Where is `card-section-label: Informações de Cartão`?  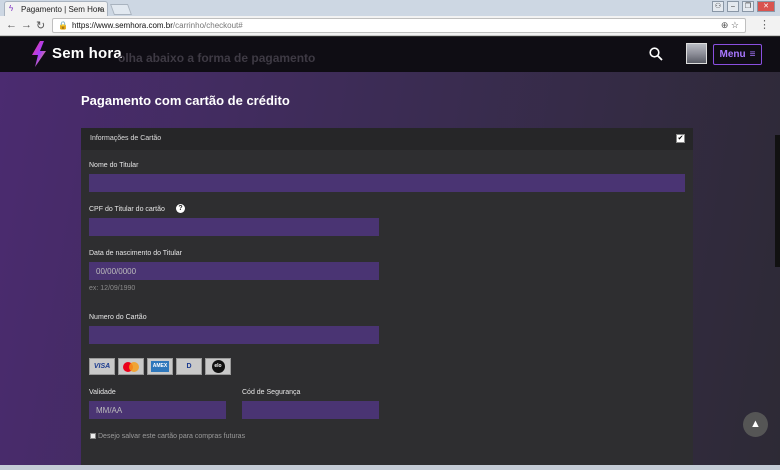 card-section-label: Informações de Cartão is located at coordinates (126, 138).